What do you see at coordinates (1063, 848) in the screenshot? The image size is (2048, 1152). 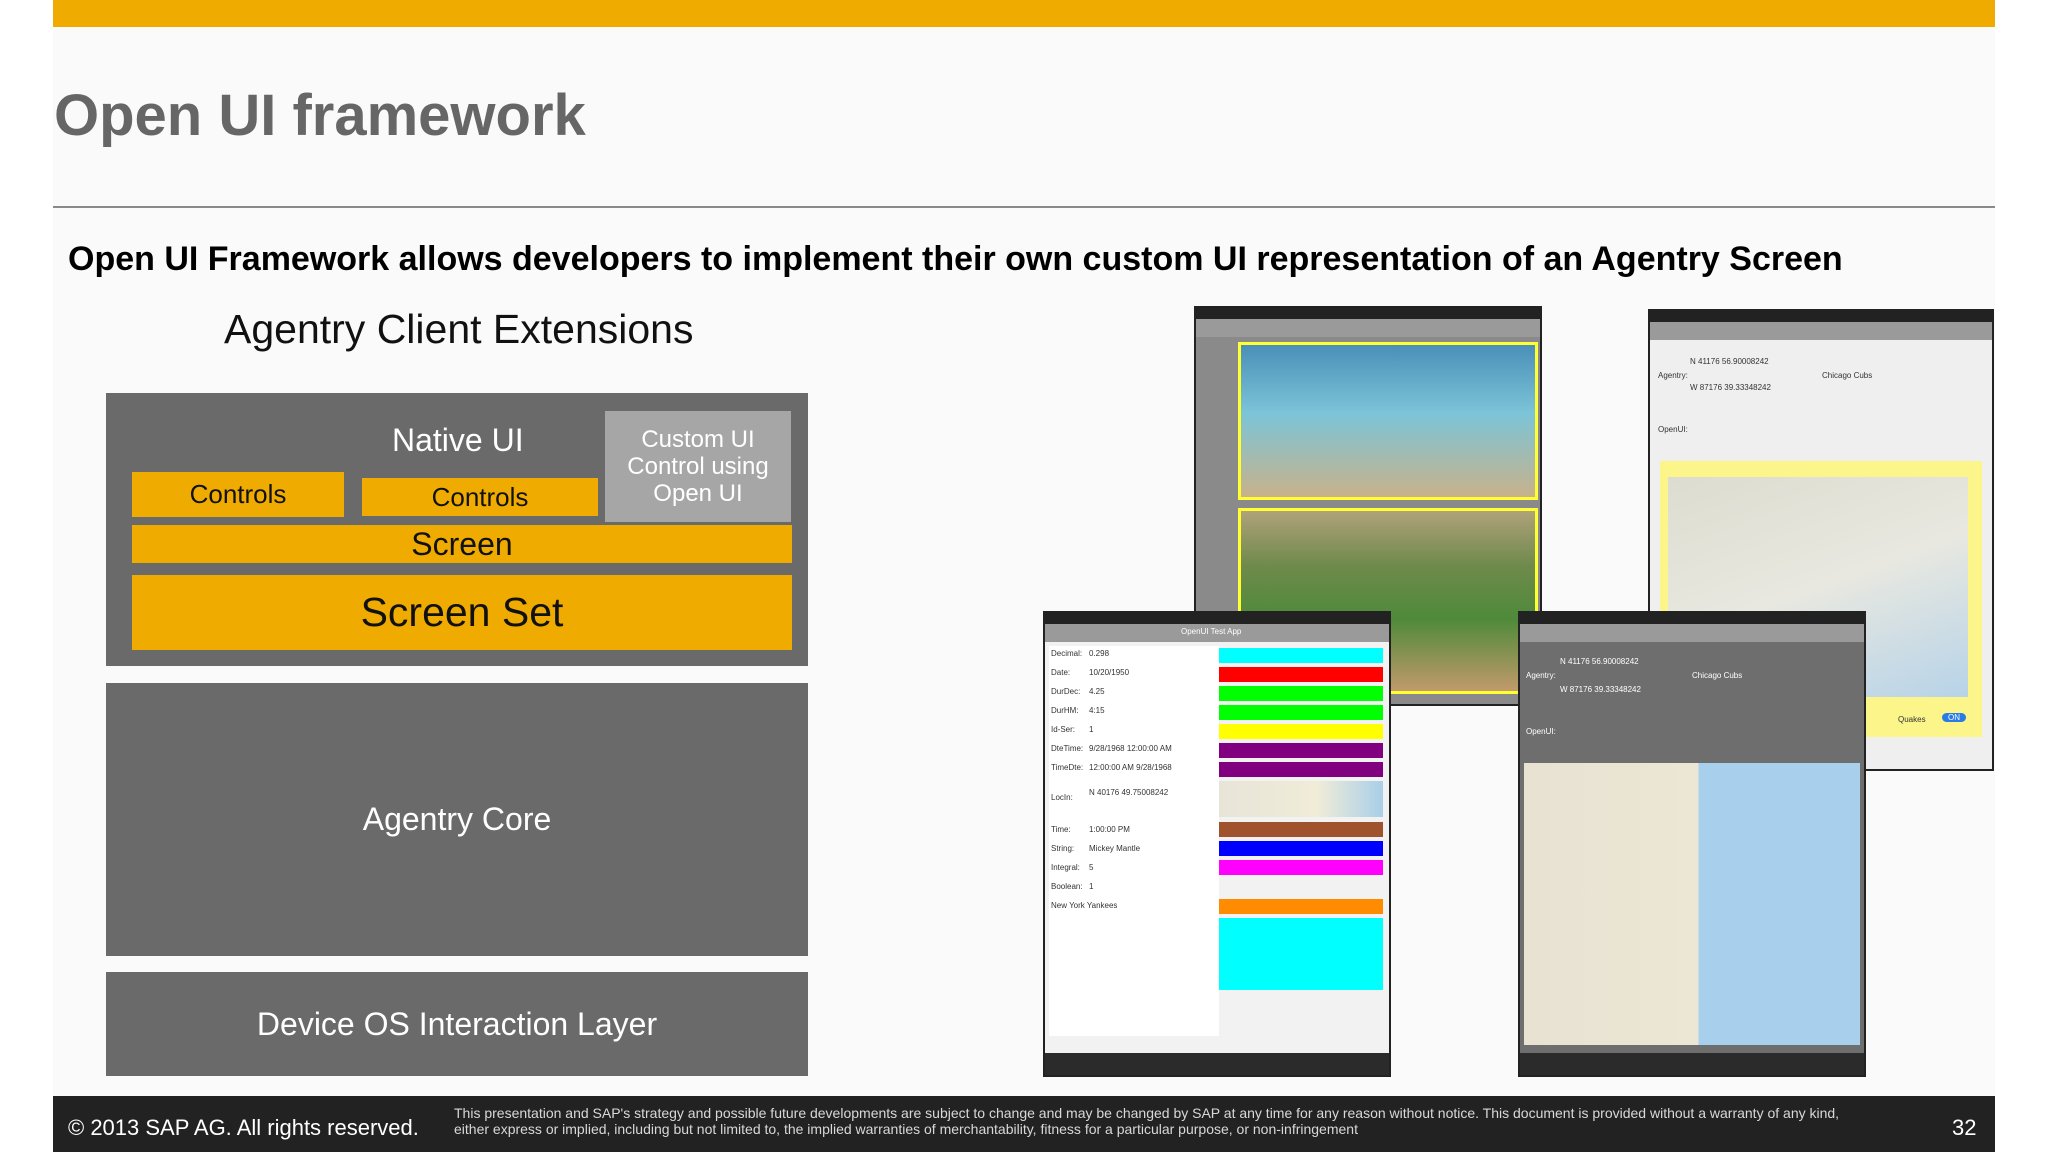 I see `field-label-string: String:` at bounding box center [1063, 848].